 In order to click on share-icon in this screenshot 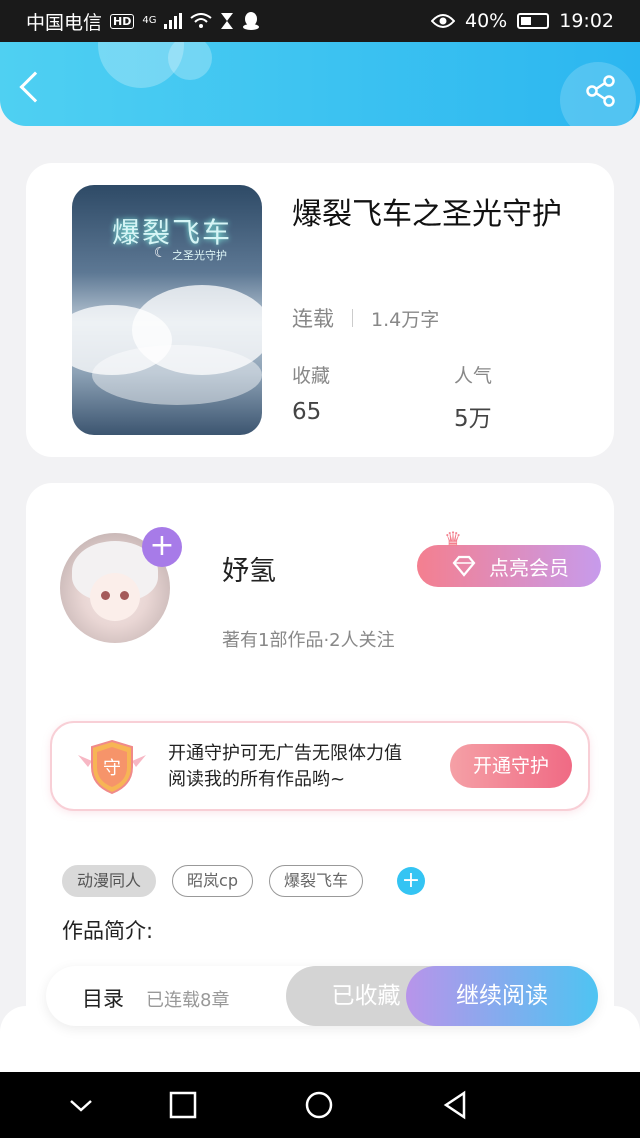, I will do `click(601, 91)`.